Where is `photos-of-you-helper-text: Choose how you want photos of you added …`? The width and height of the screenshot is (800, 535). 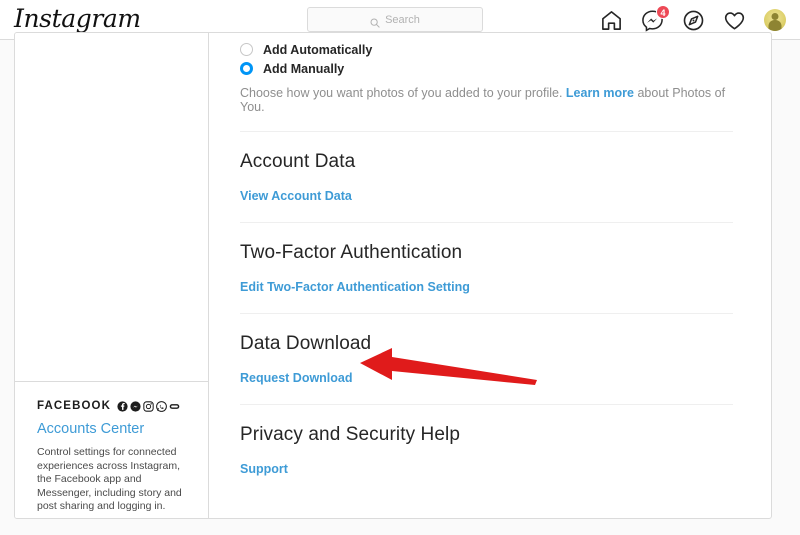
photos-of-you-helper-text: Choose how you want photos of you added … is located at coordinates (486, 100).